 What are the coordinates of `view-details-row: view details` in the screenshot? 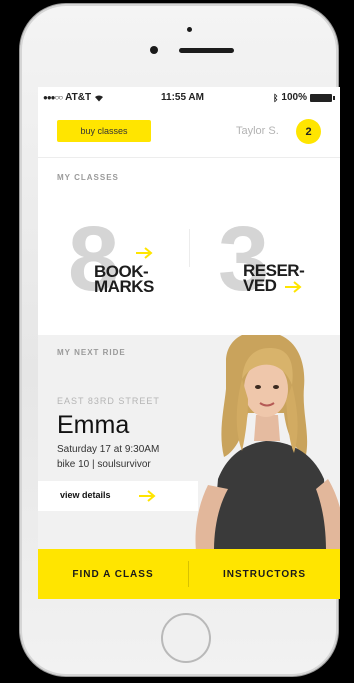 It's located at (118, 496).